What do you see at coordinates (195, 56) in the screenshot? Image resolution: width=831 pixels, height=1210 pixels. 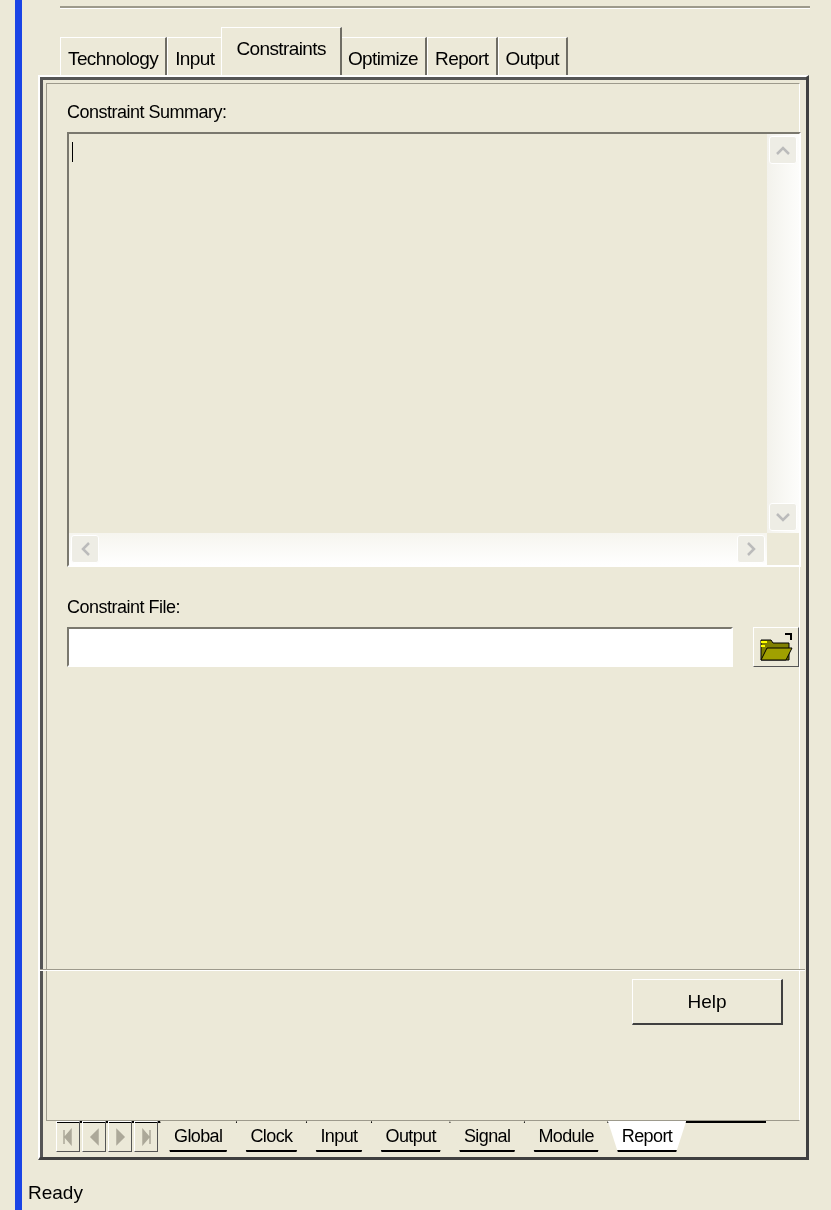 I see `tab: Input` at bounding box center [195, 56].